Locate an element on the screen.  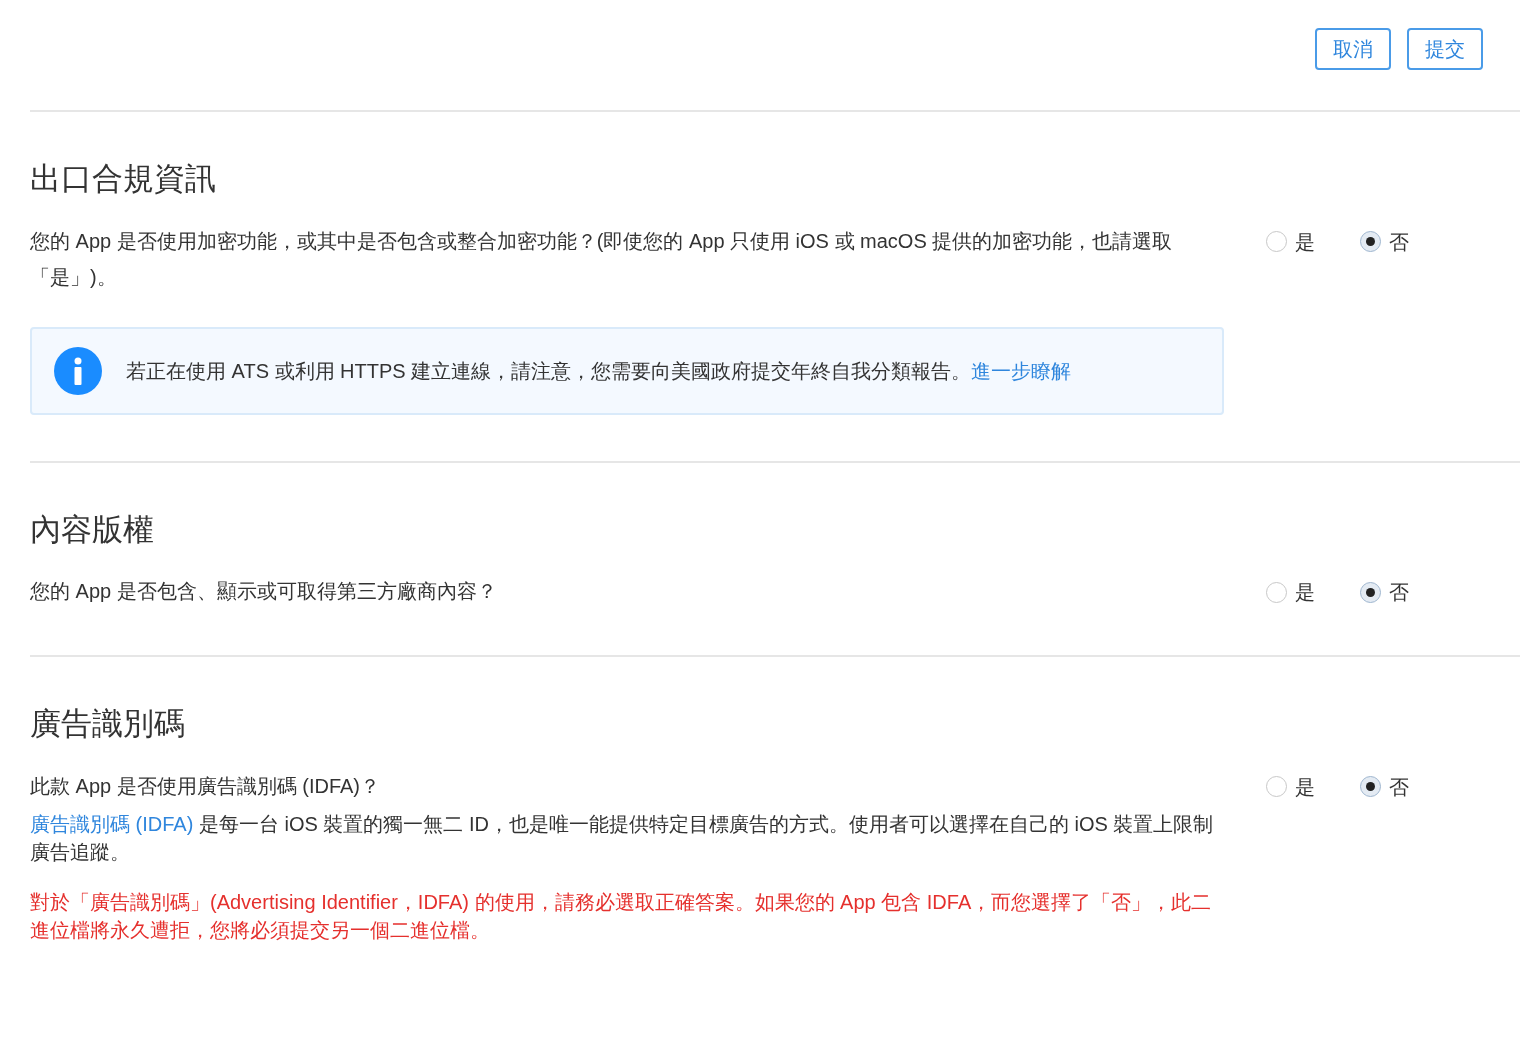
action-button: 提交 is located at coordinates (1445, 49).